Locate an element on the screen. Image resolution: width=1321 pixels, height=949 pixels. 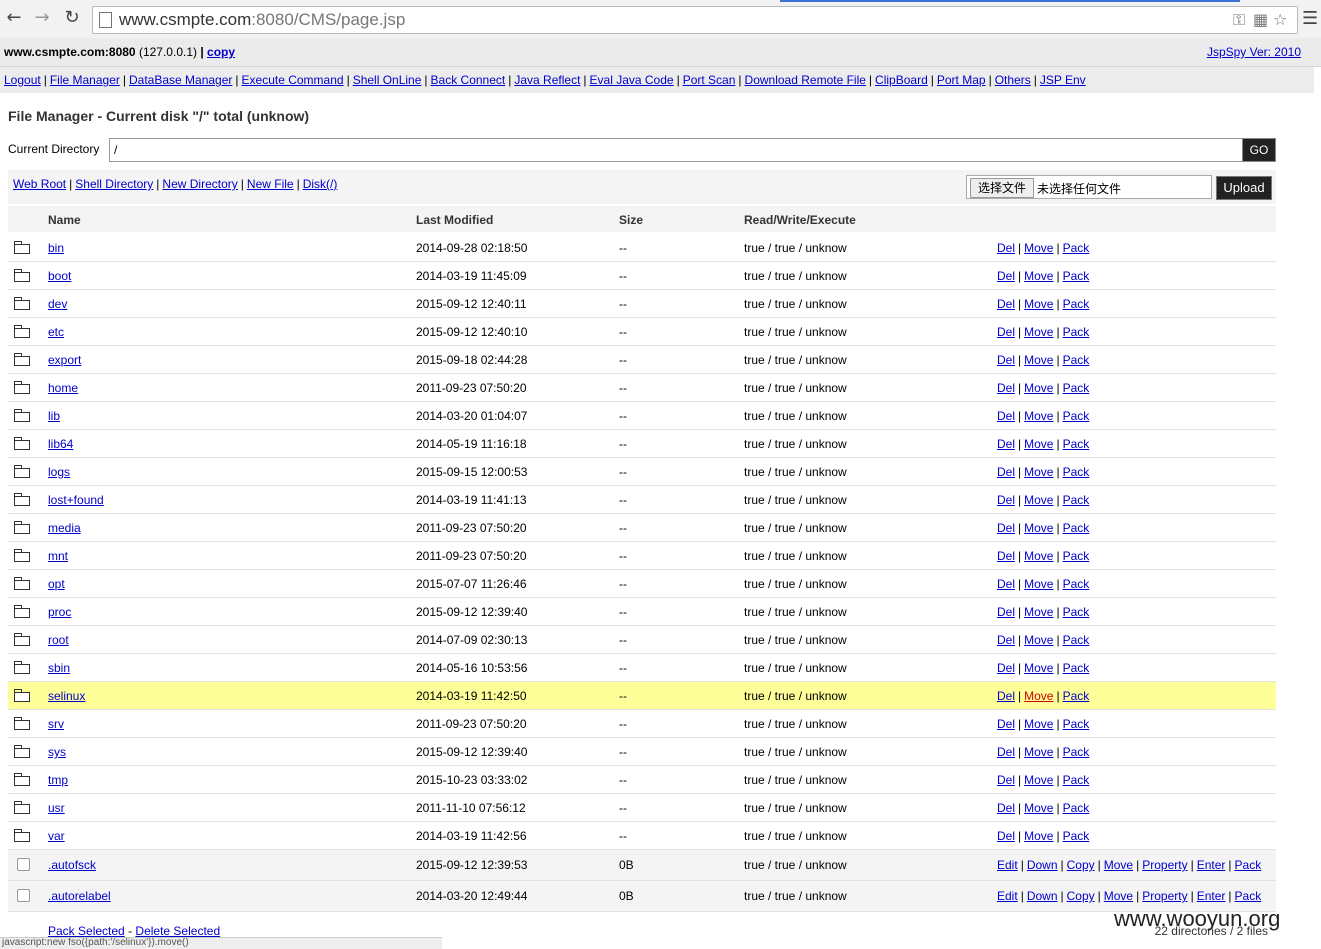
file-name-link: lib is located at coordinates (54, 416).